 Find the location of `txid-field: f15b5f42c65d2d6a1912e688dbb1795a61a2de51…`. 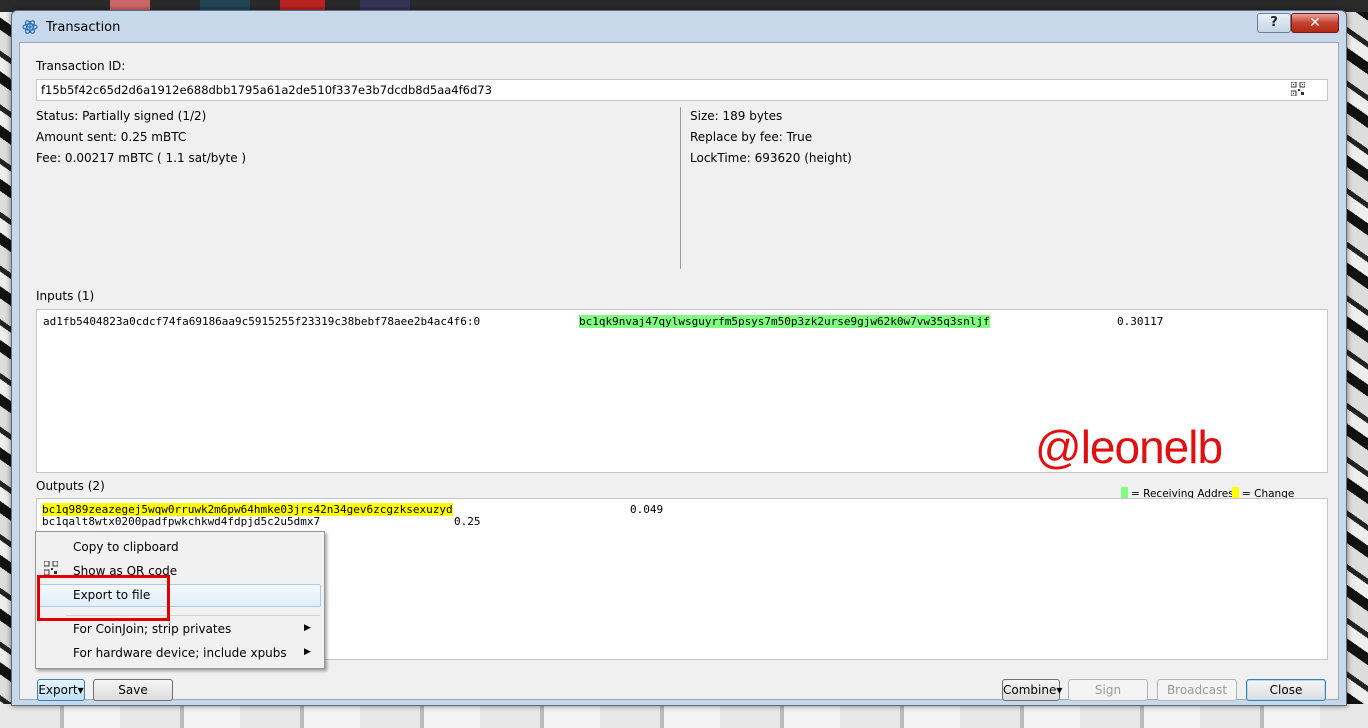

txid-field: f15b5f42c65d2d6a1912e688dbb1795a61a2de51… is located at coordinates (682, 90).